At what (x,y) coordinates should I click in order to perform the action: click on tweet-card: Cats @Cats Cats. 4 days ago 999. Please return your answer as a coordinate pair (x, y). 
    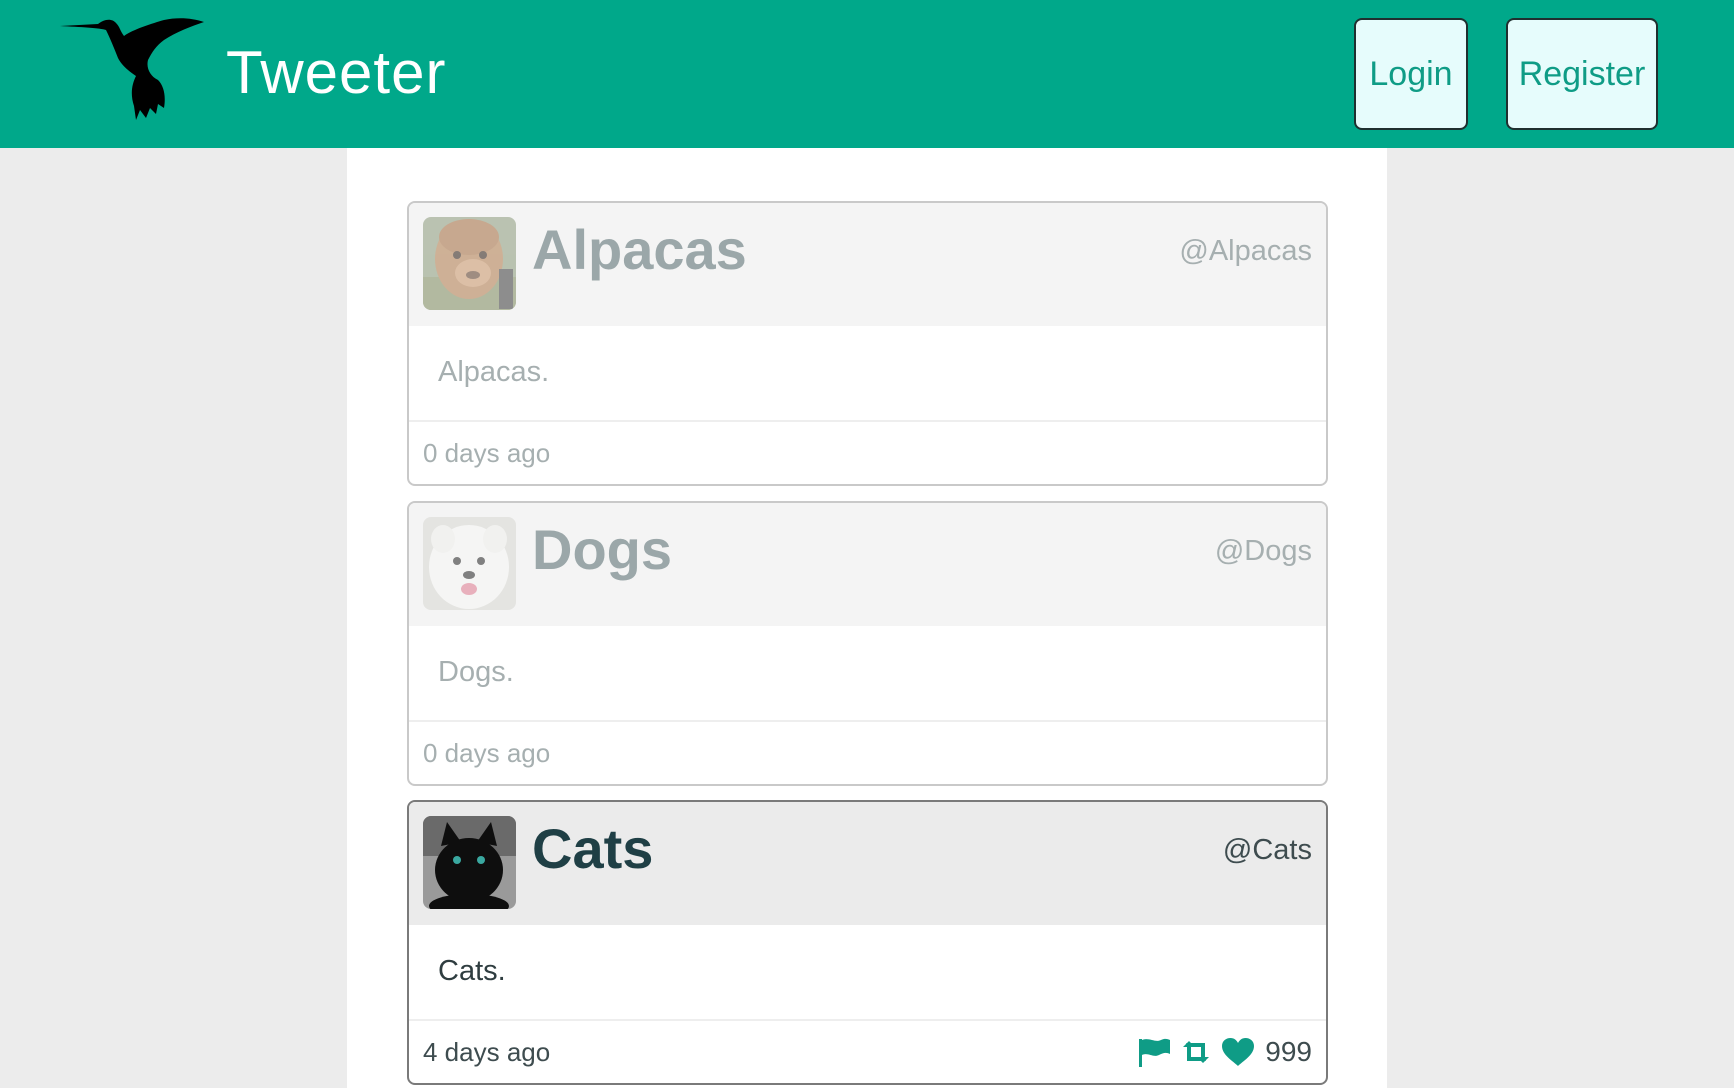
    Looking at the image, I should click on (867, 942).